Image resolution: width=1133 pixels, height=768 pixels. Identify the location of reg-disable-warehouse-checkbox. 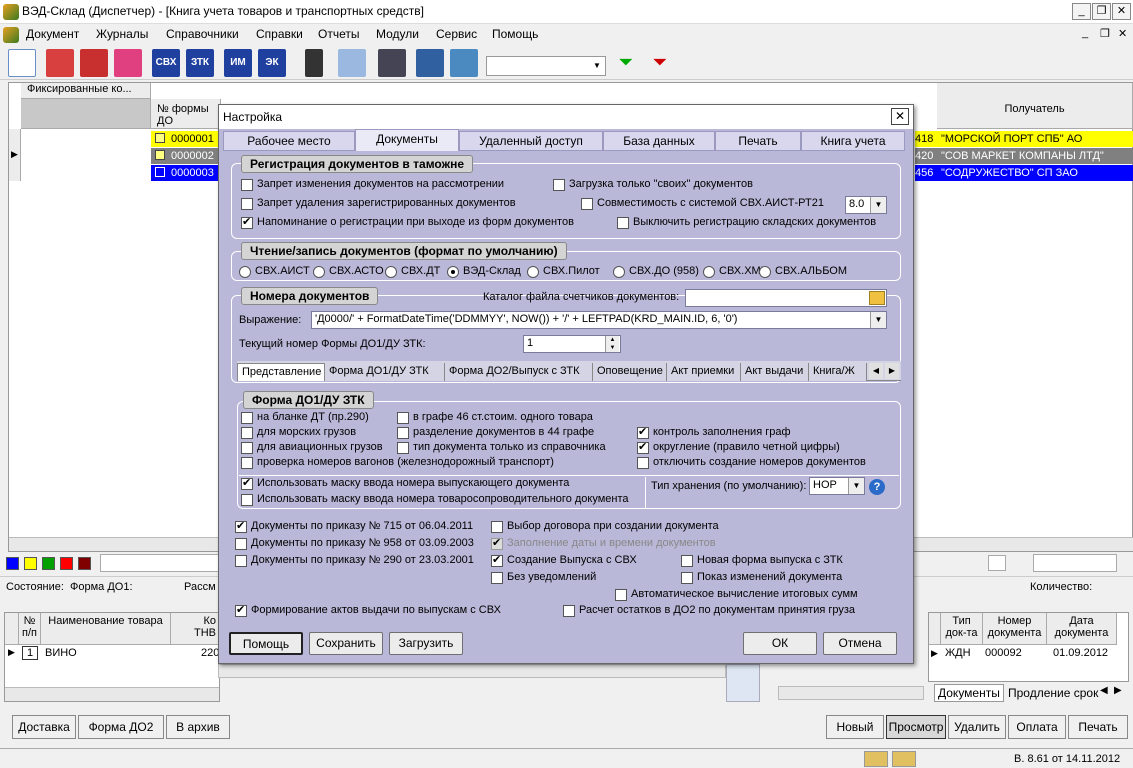
(623, 223).